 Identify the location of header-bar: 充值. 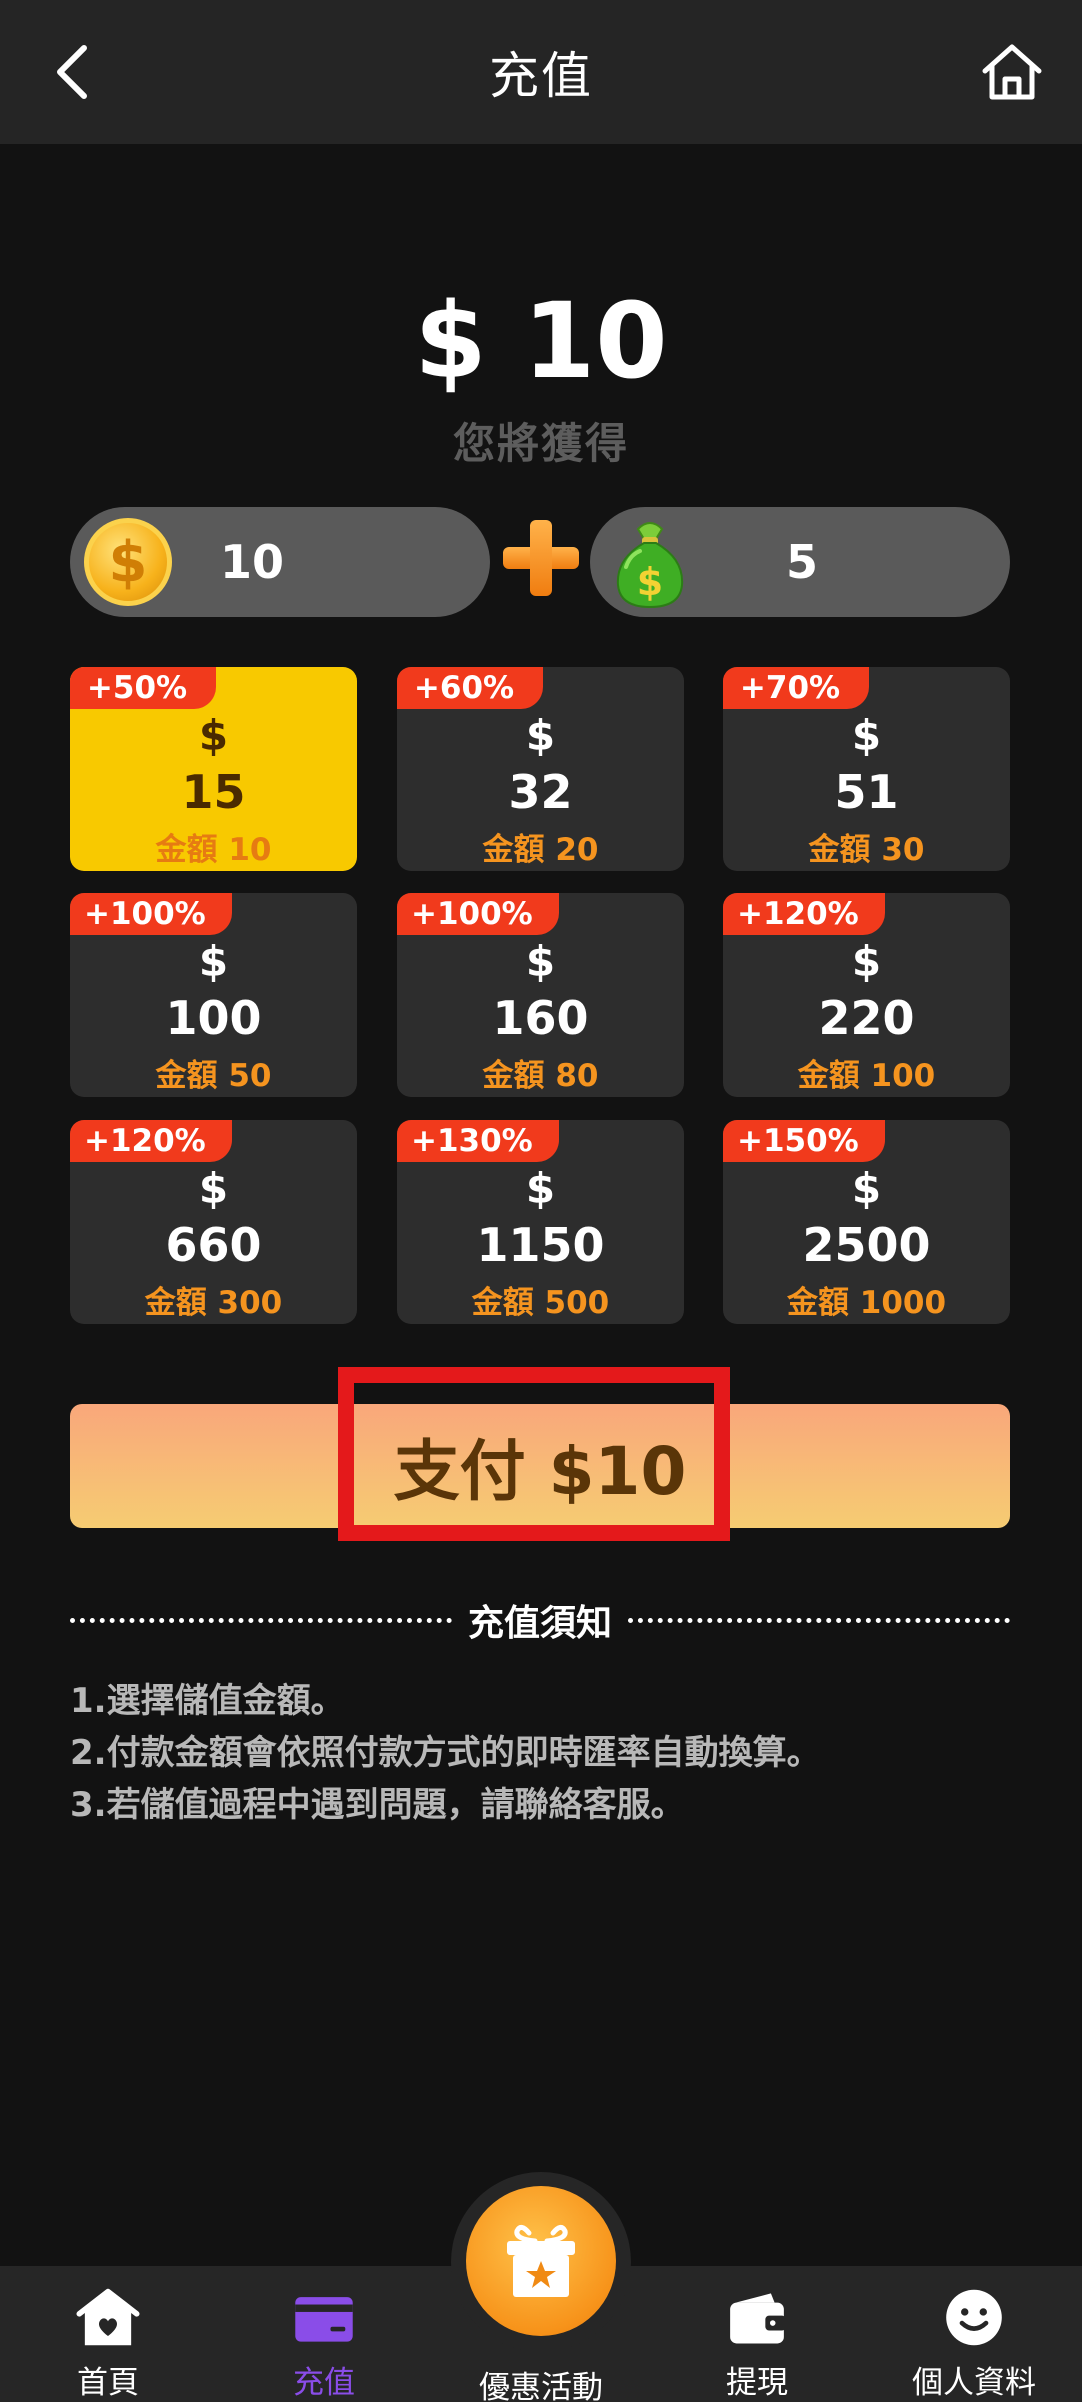
(541, 72).